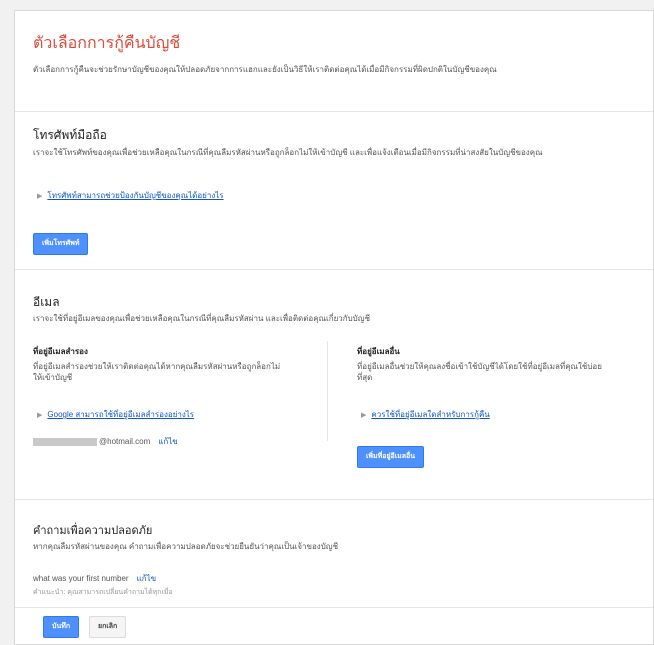 Image resolution: width=654 pixels, height=645 pixels. Describe the element at coordinates (65, 441) in the screenshot. I see `redacted-email-mask` at that location.